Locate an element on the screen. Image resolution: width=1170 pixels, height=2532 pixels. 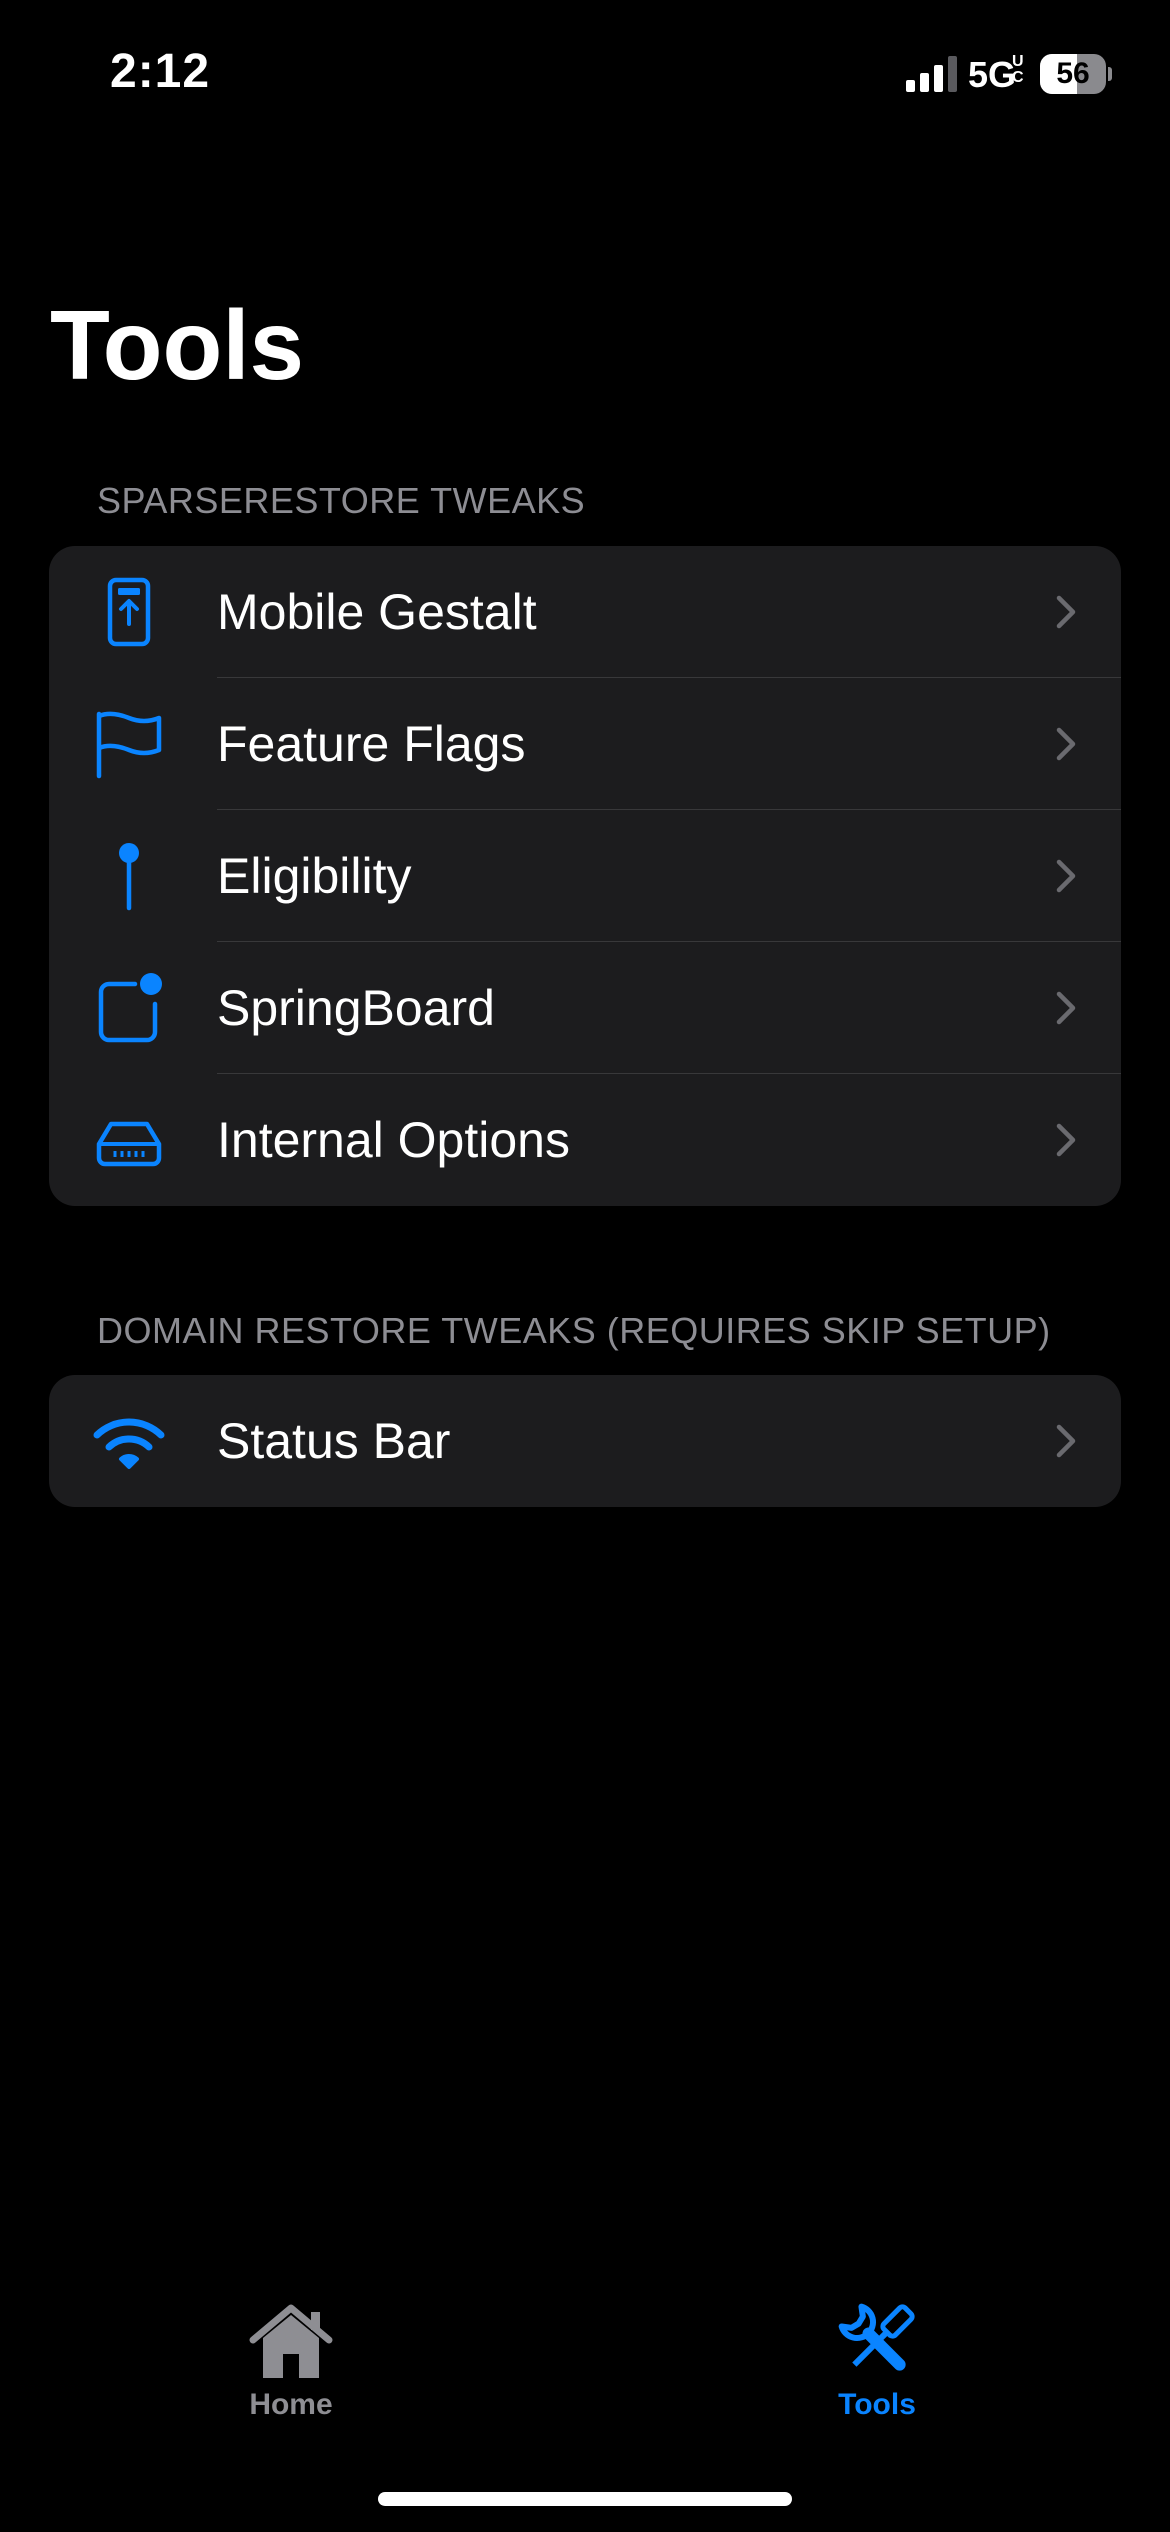
tab-home: Home is located at coordinates (291, 2372).